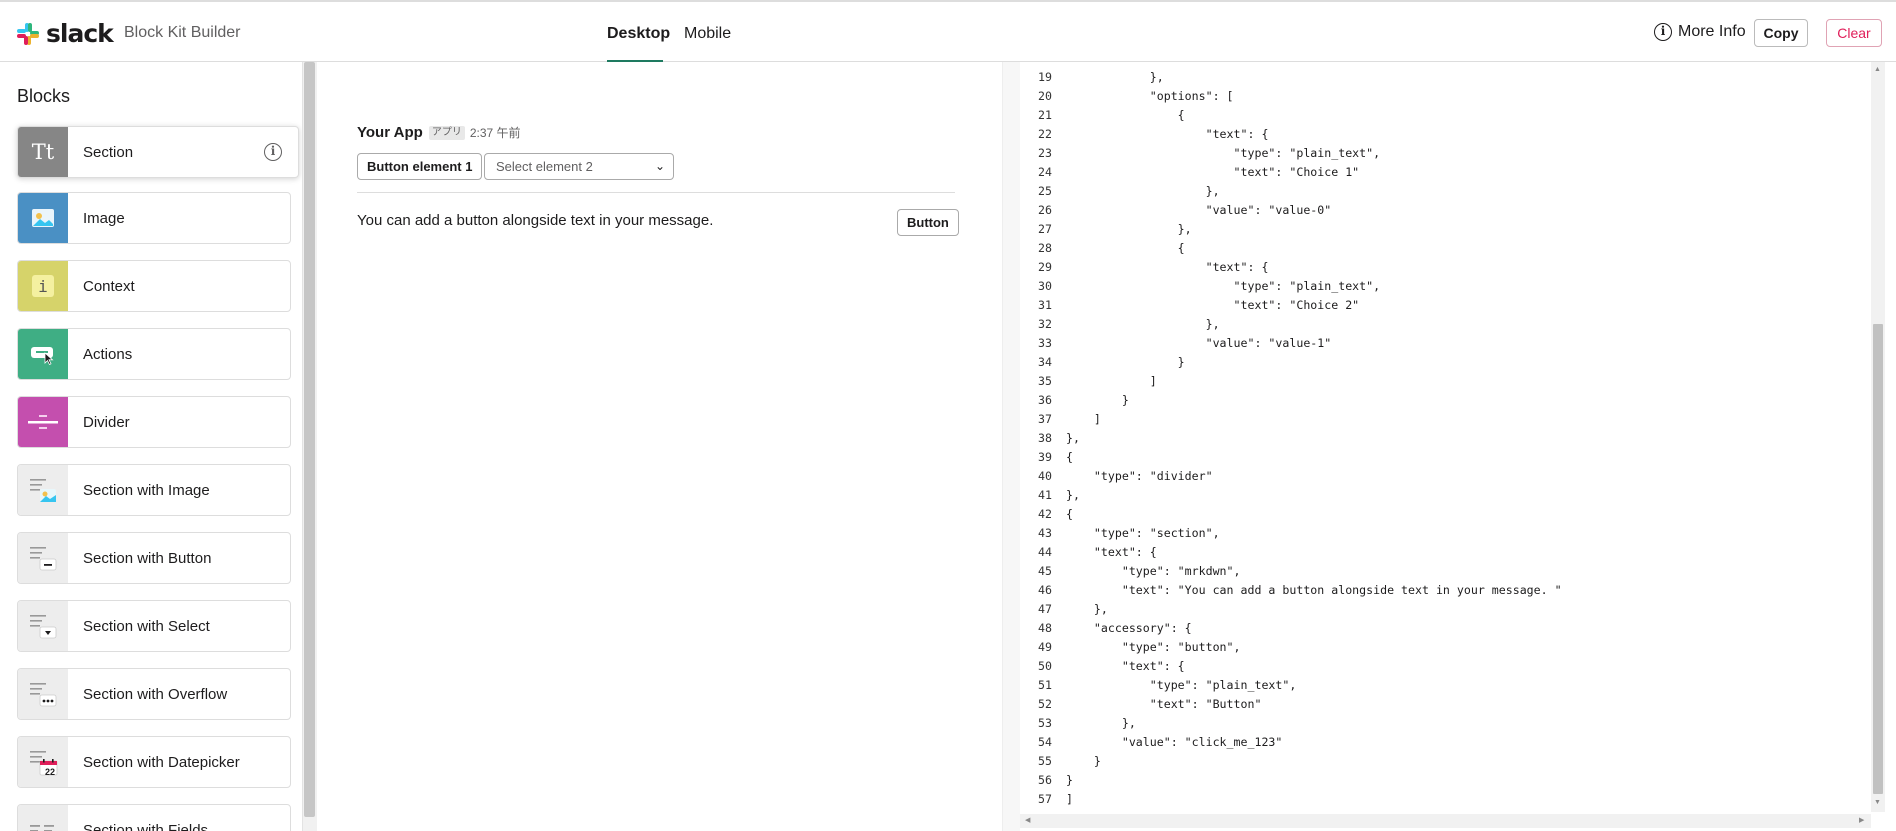 The image size is (1896, 831). What do you see at coordinates (1291, 134) in the screenshot?
I see `code-line: 22 "text": {` at bounding box center [1291, 134].